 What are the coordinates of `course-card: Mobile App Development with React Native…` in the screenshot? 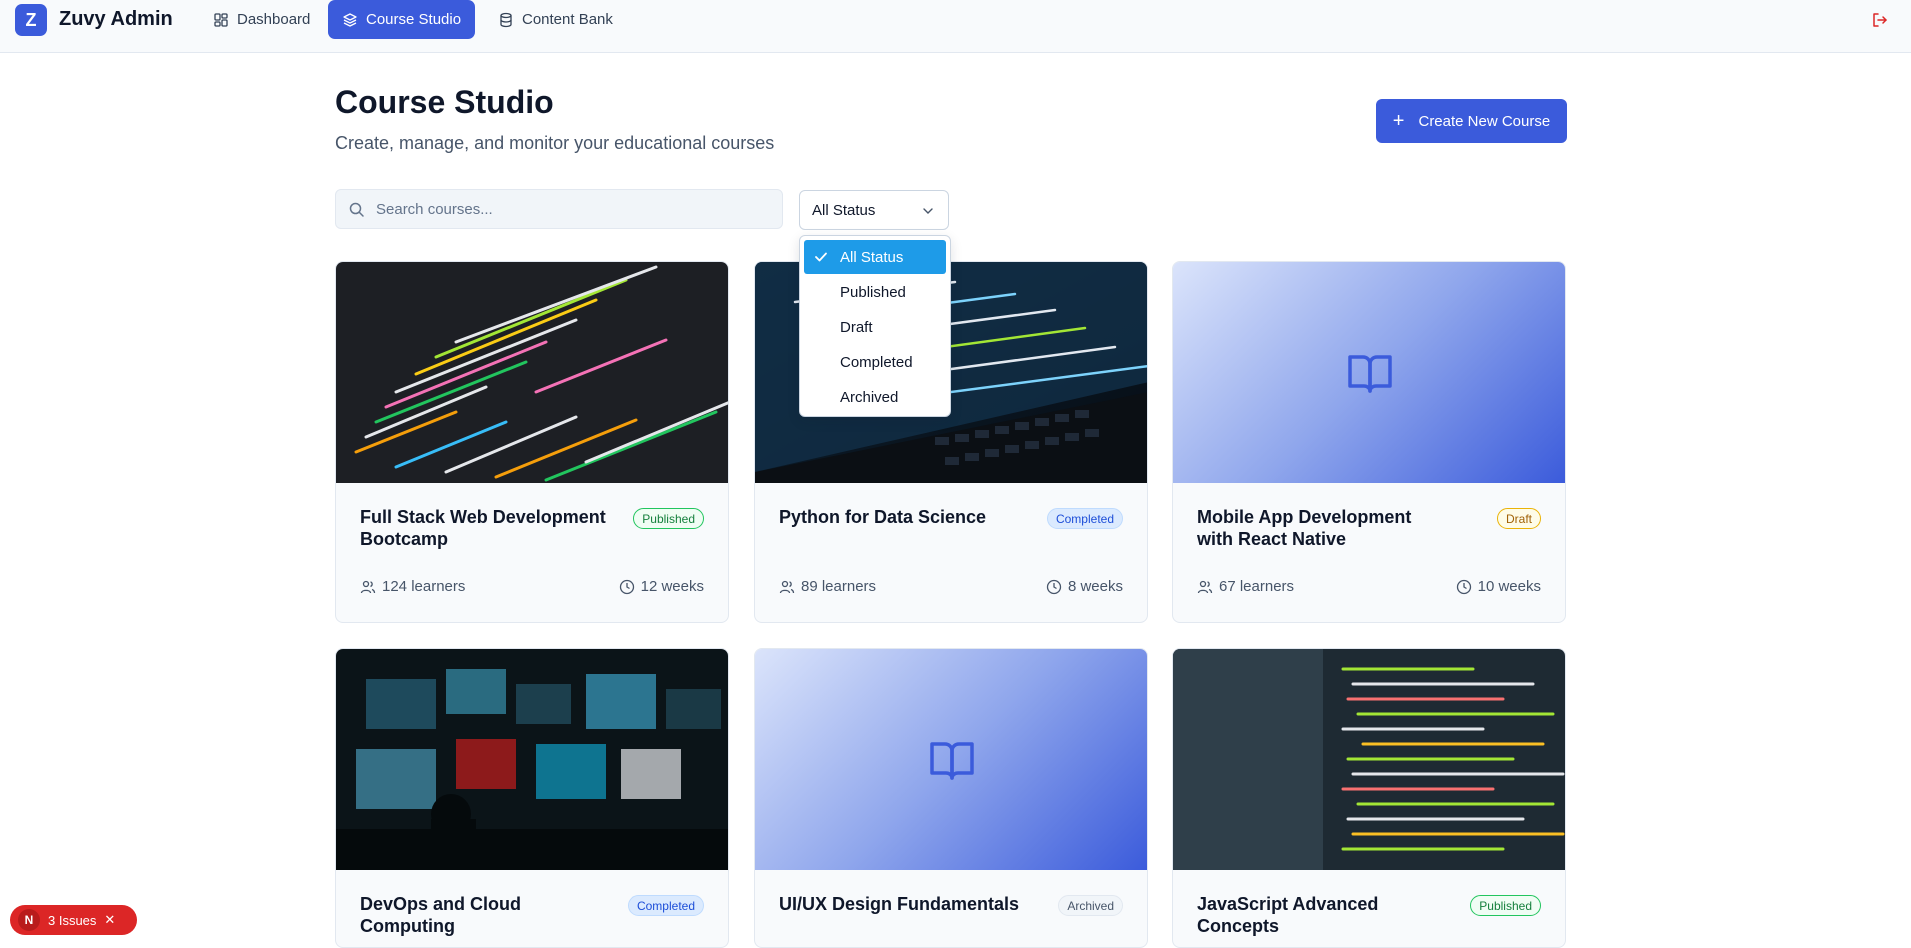 It's located at (1369, 442).